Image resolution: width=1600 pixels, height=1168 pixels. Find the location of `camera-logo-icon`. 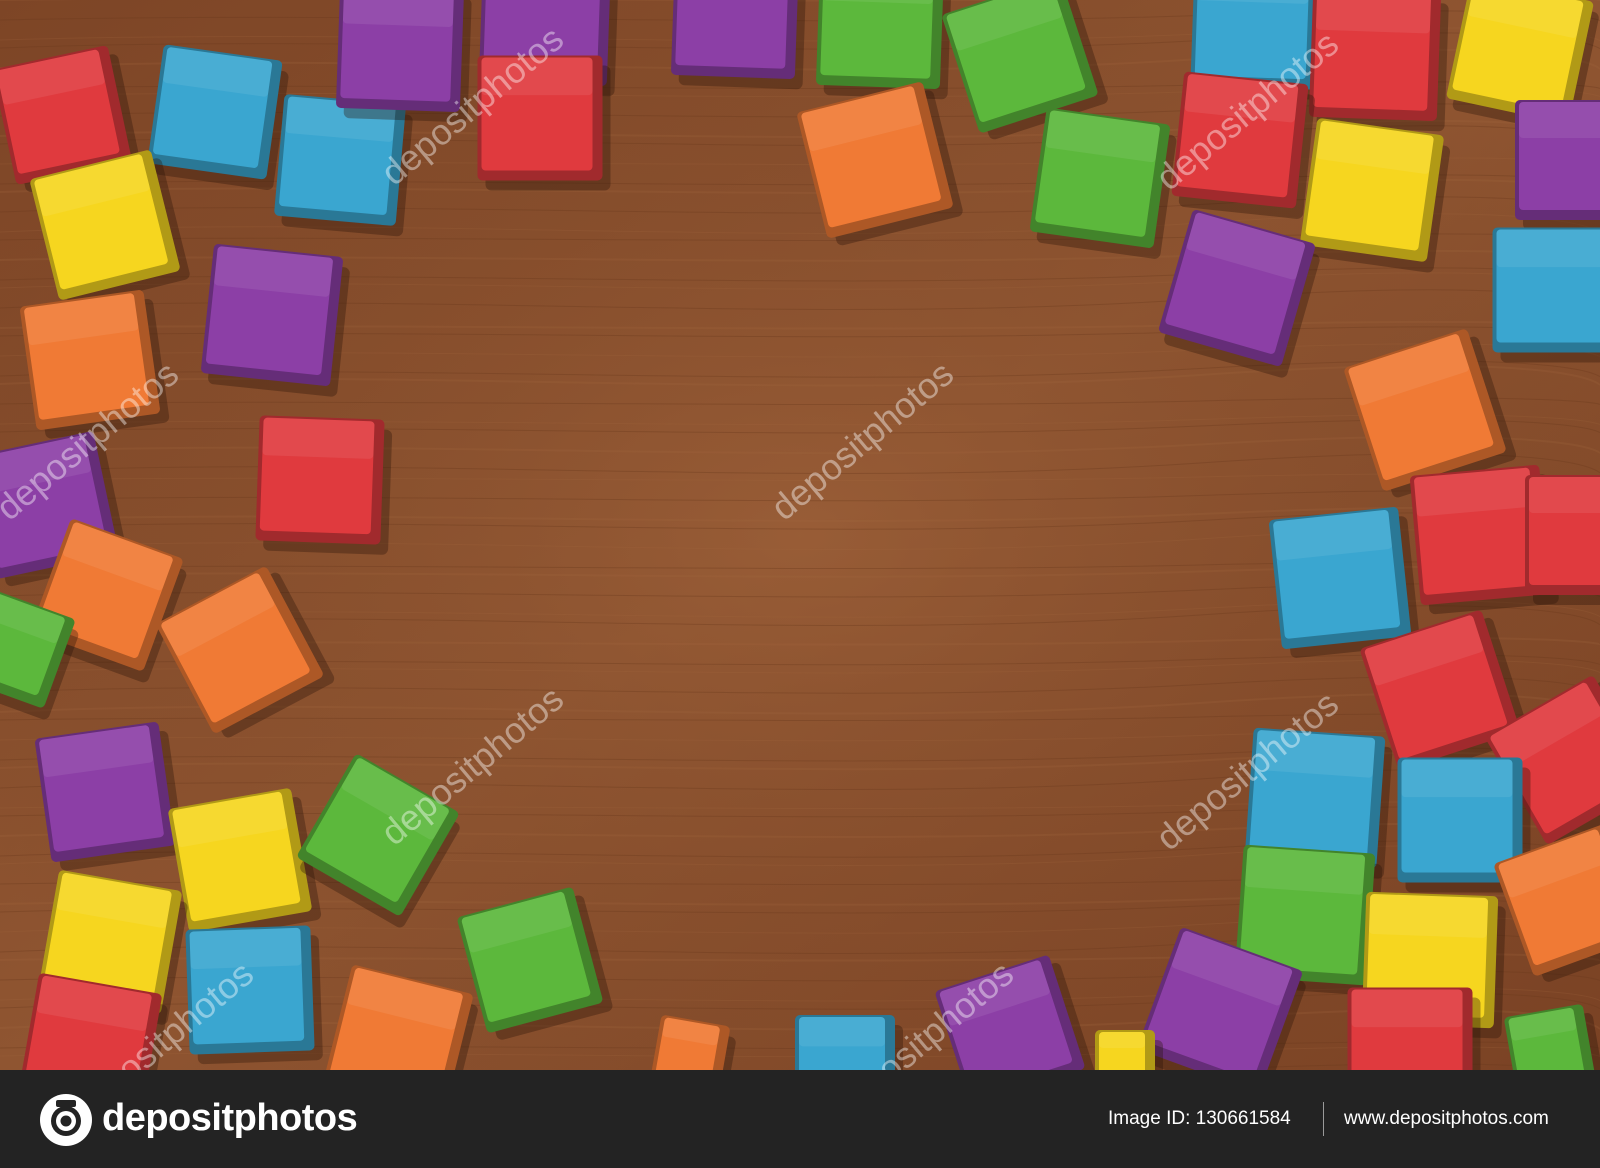

camera-logo-icon is located at coordinates (66, 1120).